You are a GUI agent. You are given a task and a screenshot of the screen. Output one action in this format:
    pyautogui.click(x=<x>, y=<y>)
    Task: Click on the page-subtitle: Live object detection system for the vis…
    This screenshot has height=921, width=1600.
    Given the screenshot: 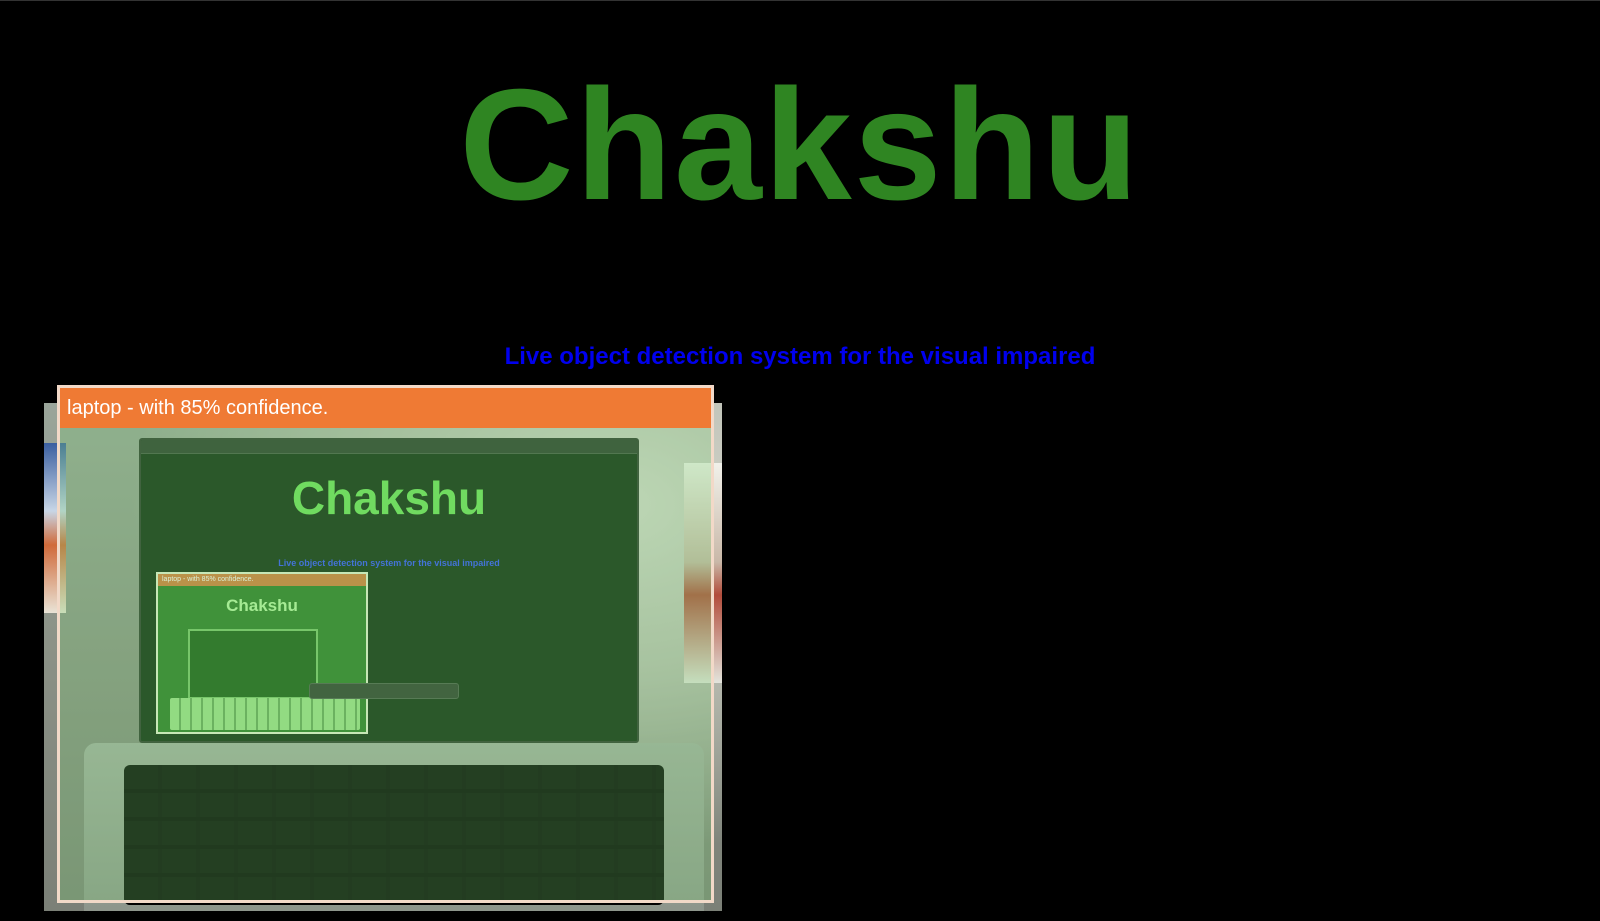 What is the action you would take?
    pyautogui.click(x=800, y=356)
    